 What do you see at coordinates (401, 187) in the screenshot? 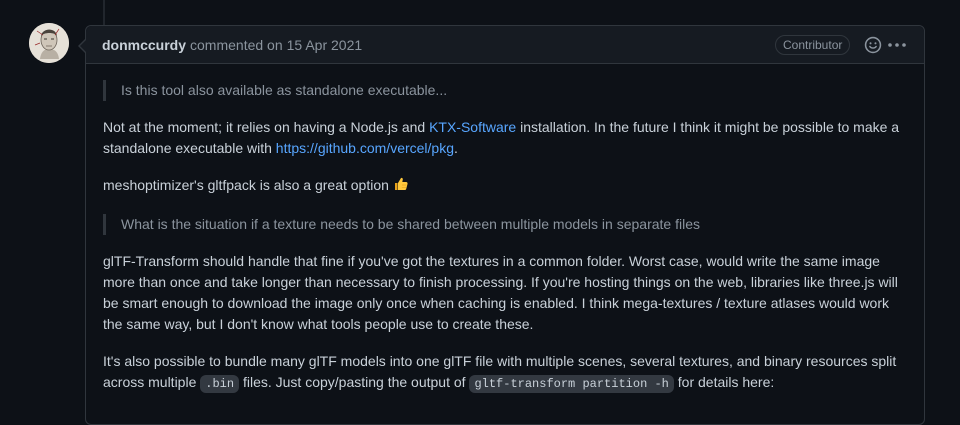
I see `thumbs-up-emoji` at bounding box center [401, 187].